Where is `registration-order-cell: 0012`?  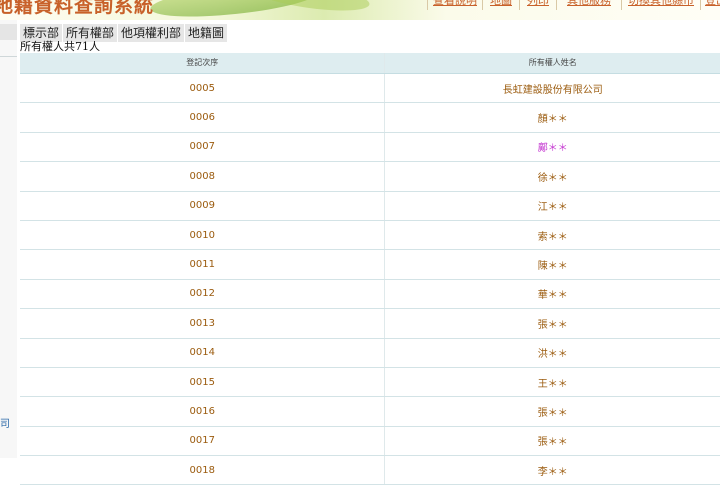 registration-order-cell: 0012 is located at coordinates (203, 294).